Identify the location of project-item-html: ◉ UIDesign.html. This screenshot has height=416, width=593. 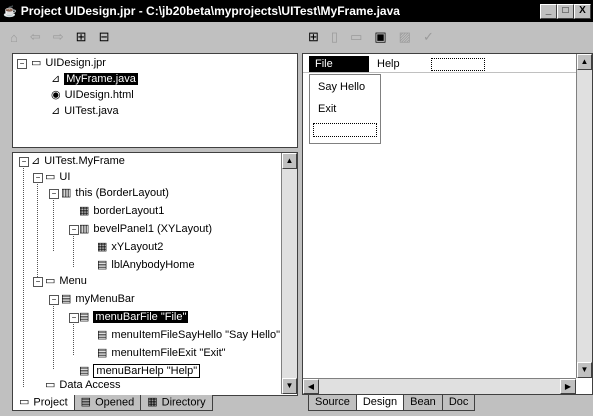
(92, 95).